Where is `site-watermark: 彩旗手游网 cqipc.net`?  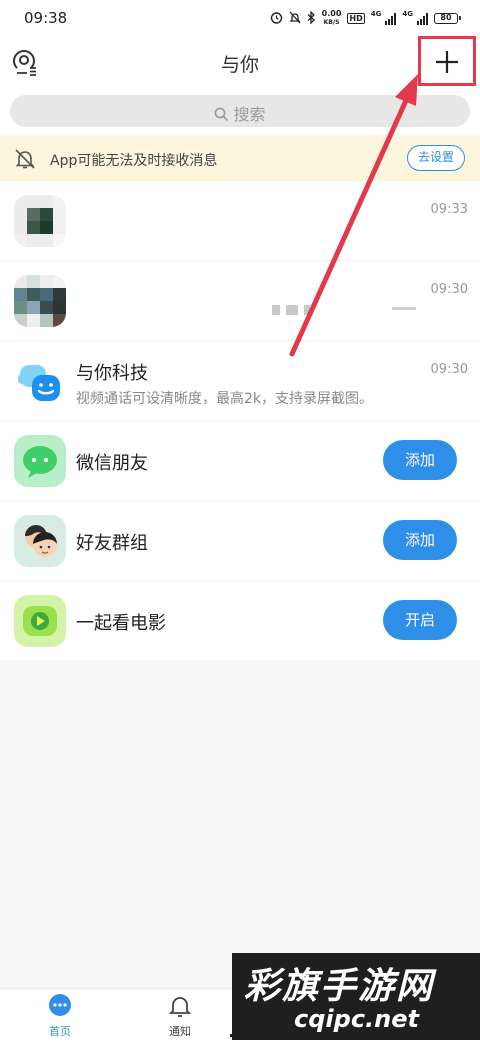 site-watermark: 彩旗手游网 cqipc.net is located at coordinates (356, 996).